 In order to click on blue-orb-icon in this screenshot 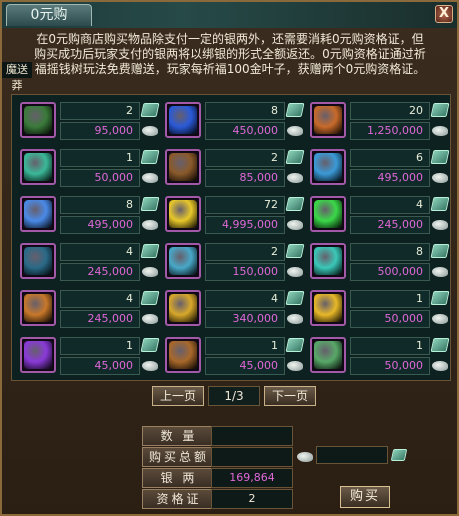, I will do `click(38, 214)`.